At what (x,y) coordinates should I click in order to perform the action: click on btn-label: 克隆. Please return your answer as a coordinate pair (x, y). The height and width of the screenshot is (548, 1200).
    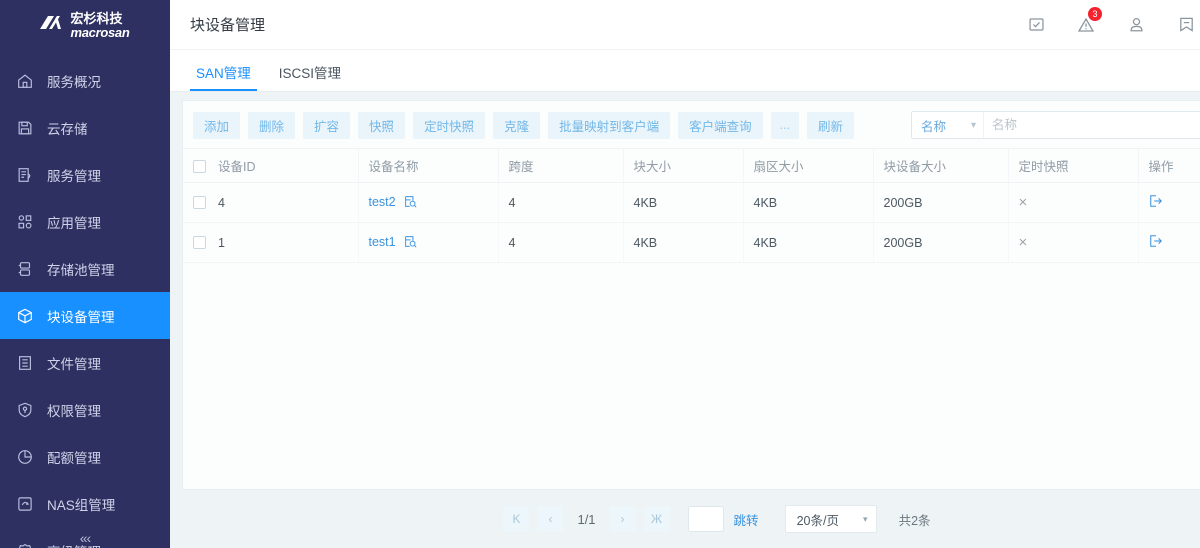
    Looking at the image, I should click on (517, 126).